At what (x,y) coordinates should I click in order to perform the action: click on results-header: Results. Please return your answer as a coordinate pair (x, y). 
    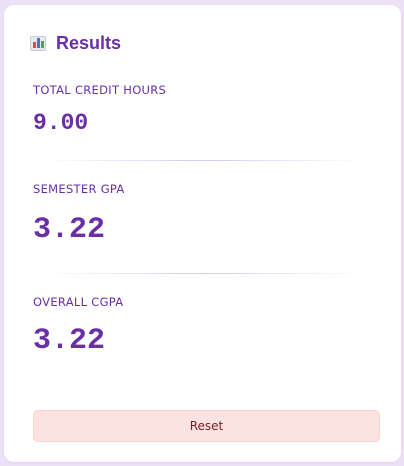
    Looking at the image, I should click on (75, 43).